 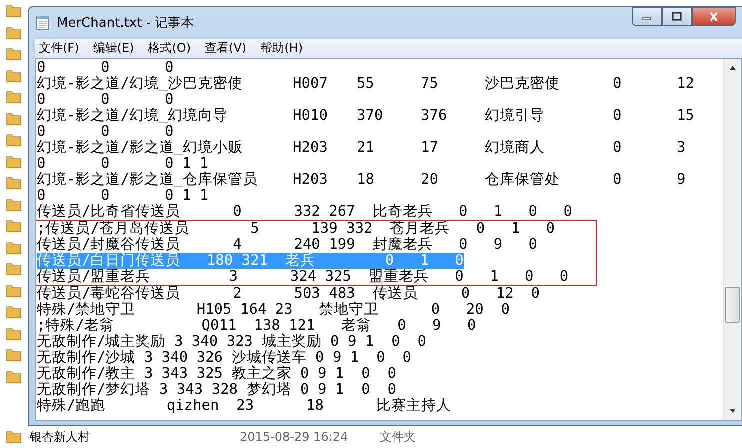 What do you see at coordinates (647, 16) in the screenshot?
I see `minimize-button` at bounding box center [647, 16].